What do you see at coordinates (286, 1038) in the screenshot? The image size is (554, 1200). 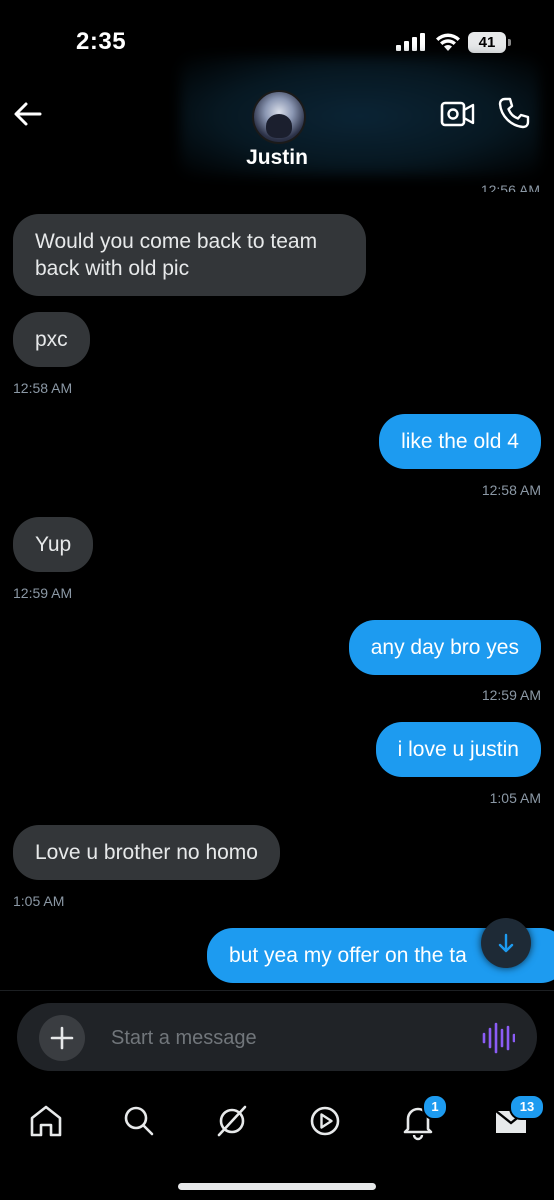 I see `message-input` at bounding box center [286, 1038].